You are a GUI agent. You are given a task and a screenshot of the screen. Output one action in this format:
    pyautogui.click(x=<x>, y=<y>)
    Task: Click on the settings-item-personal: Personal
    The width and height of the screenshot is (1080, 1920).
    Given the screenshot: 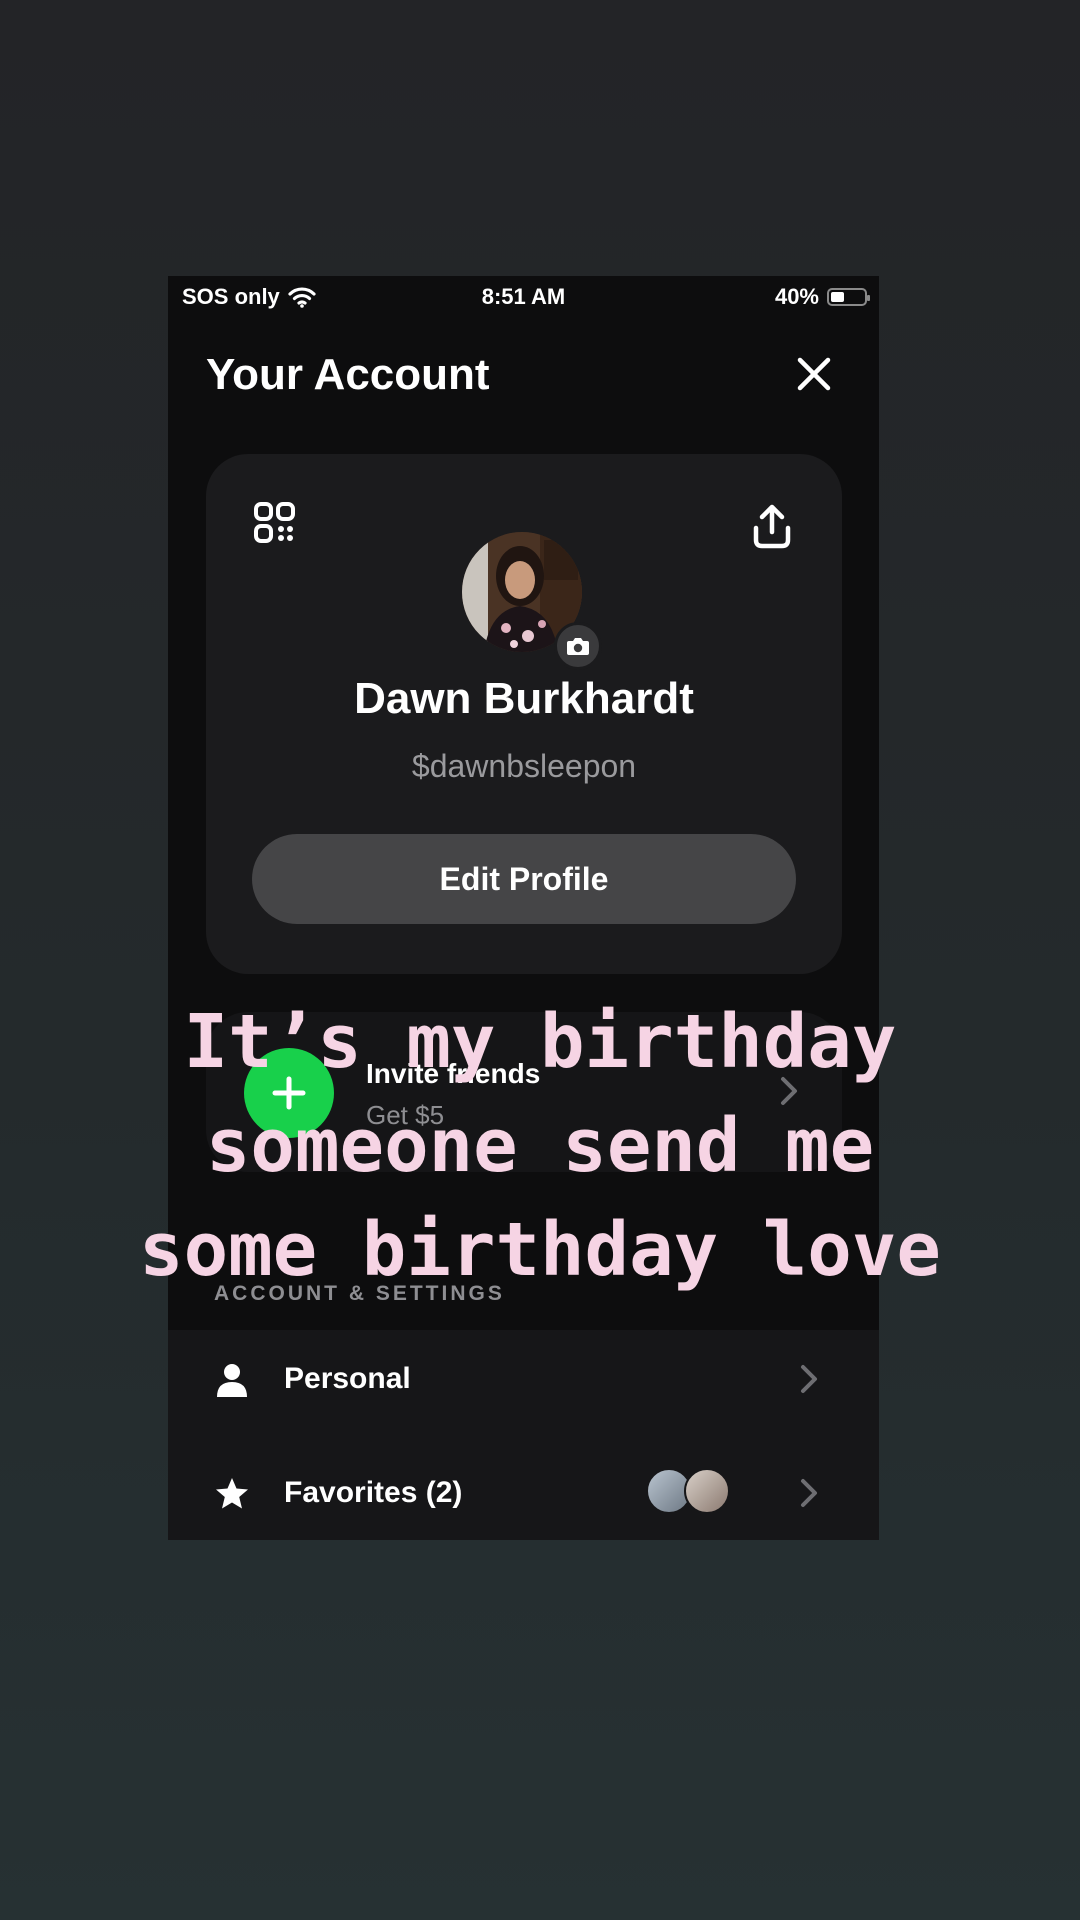 What is the action you would take?
    pyautogui.click(x=523, y=1380)
    